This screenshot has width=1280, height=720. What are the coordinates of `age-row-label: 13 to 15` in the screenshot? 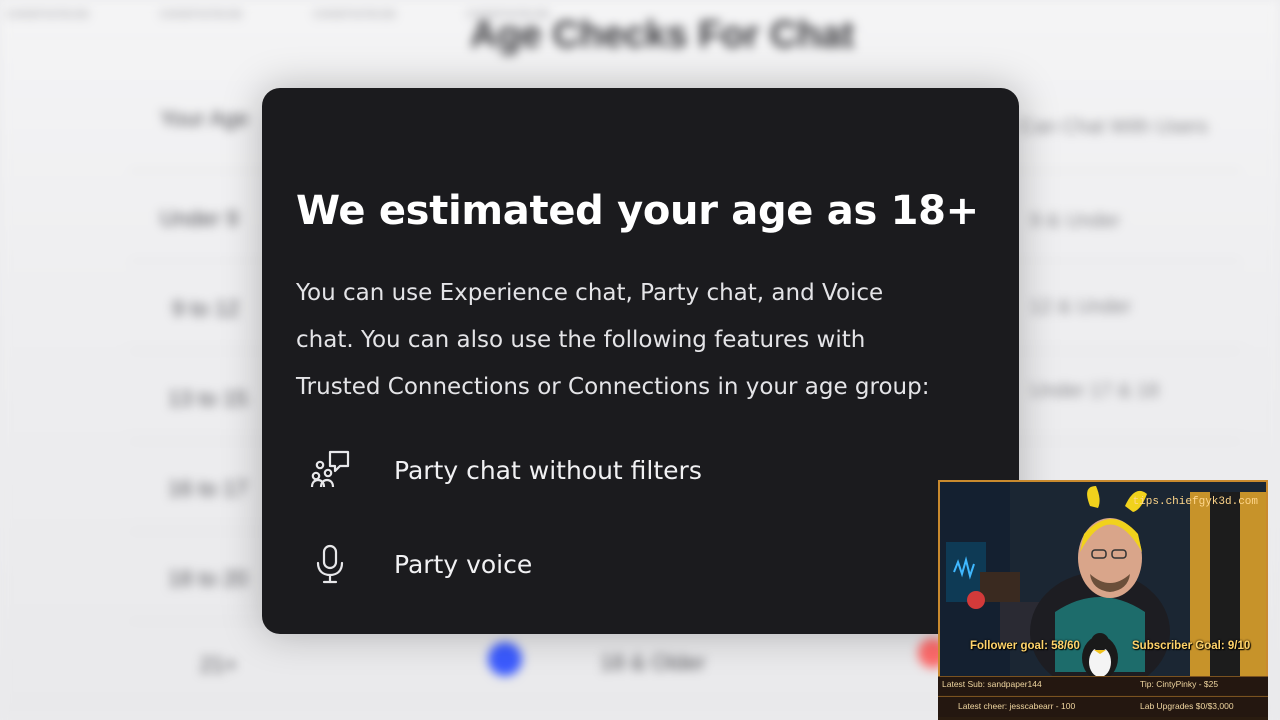 It's located at (208, 398).